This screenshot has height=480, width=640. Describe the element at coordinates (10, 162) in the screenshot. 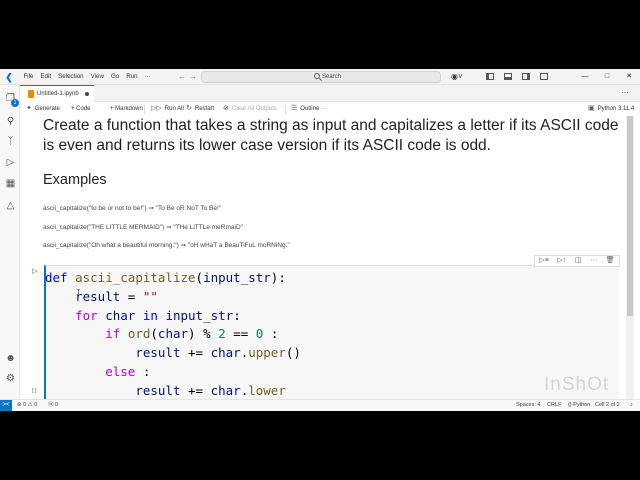

I see `run-debug-icon: ▷` at that location.